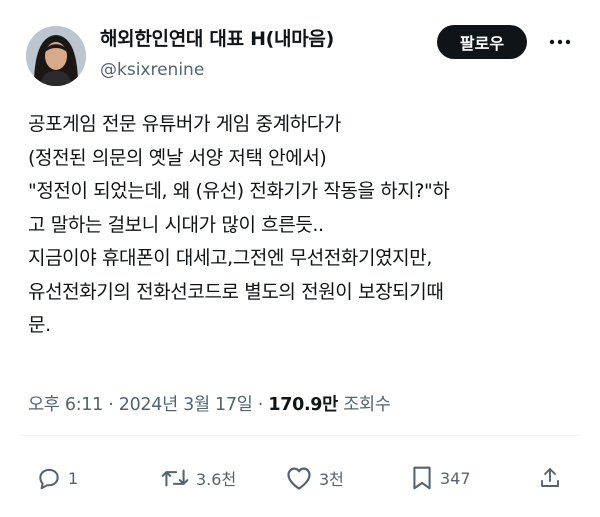 This screenshot has height=517, width=600. Describe the element at coordinates (176, 224) in the screenshot. I see `tweet-line: 고 말하는 걸보니 시대가 많이 흐른듯..` at that location.